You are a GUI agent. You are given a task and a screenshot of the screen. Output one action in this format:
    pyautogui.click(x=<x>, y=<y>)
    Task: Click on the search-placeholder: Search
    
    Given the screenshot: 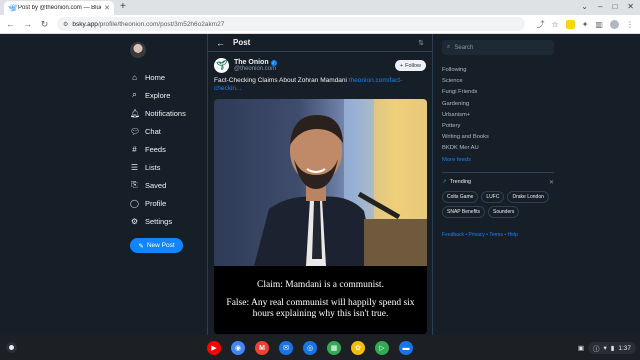 What is the action you would take?
    pyautogui.click(x=464, y=47)
    